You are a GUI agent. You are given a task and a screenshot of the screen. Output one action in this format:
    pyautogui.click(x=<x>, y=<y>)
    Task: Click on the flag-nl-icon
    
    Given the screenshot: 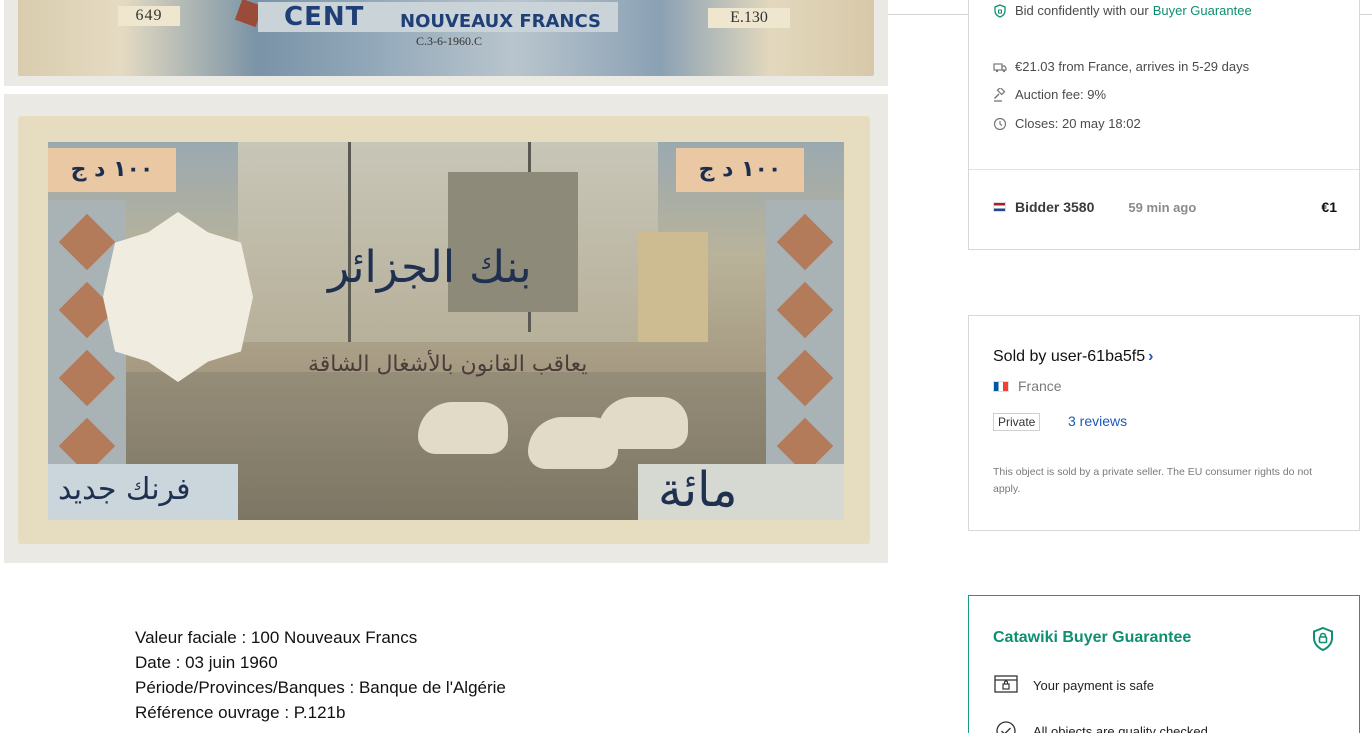 What is the action you would take?
    pyautogui.click(x=999, y=207)
    